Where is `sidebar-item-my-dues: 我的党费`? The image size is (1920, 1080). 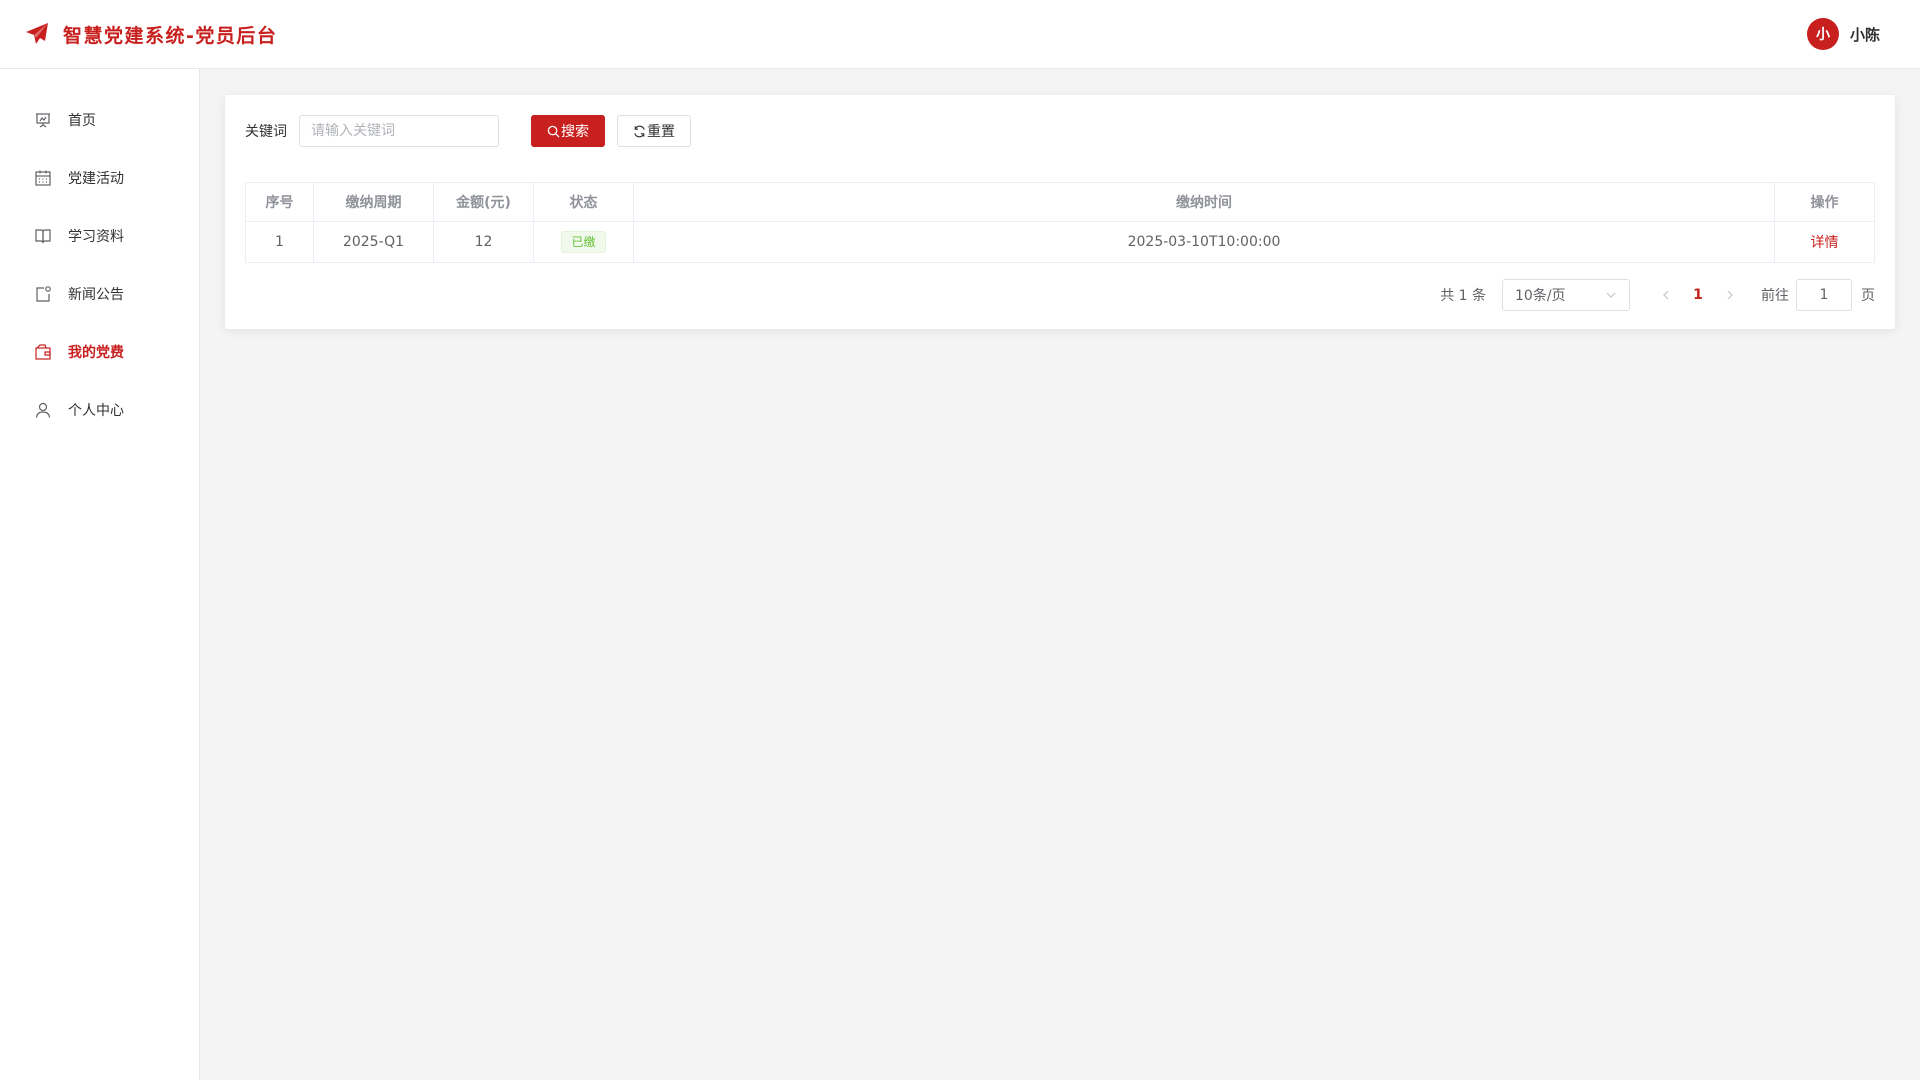 sidebar-item-my-dues: 我的党费 is located at coordinates (99, 352).